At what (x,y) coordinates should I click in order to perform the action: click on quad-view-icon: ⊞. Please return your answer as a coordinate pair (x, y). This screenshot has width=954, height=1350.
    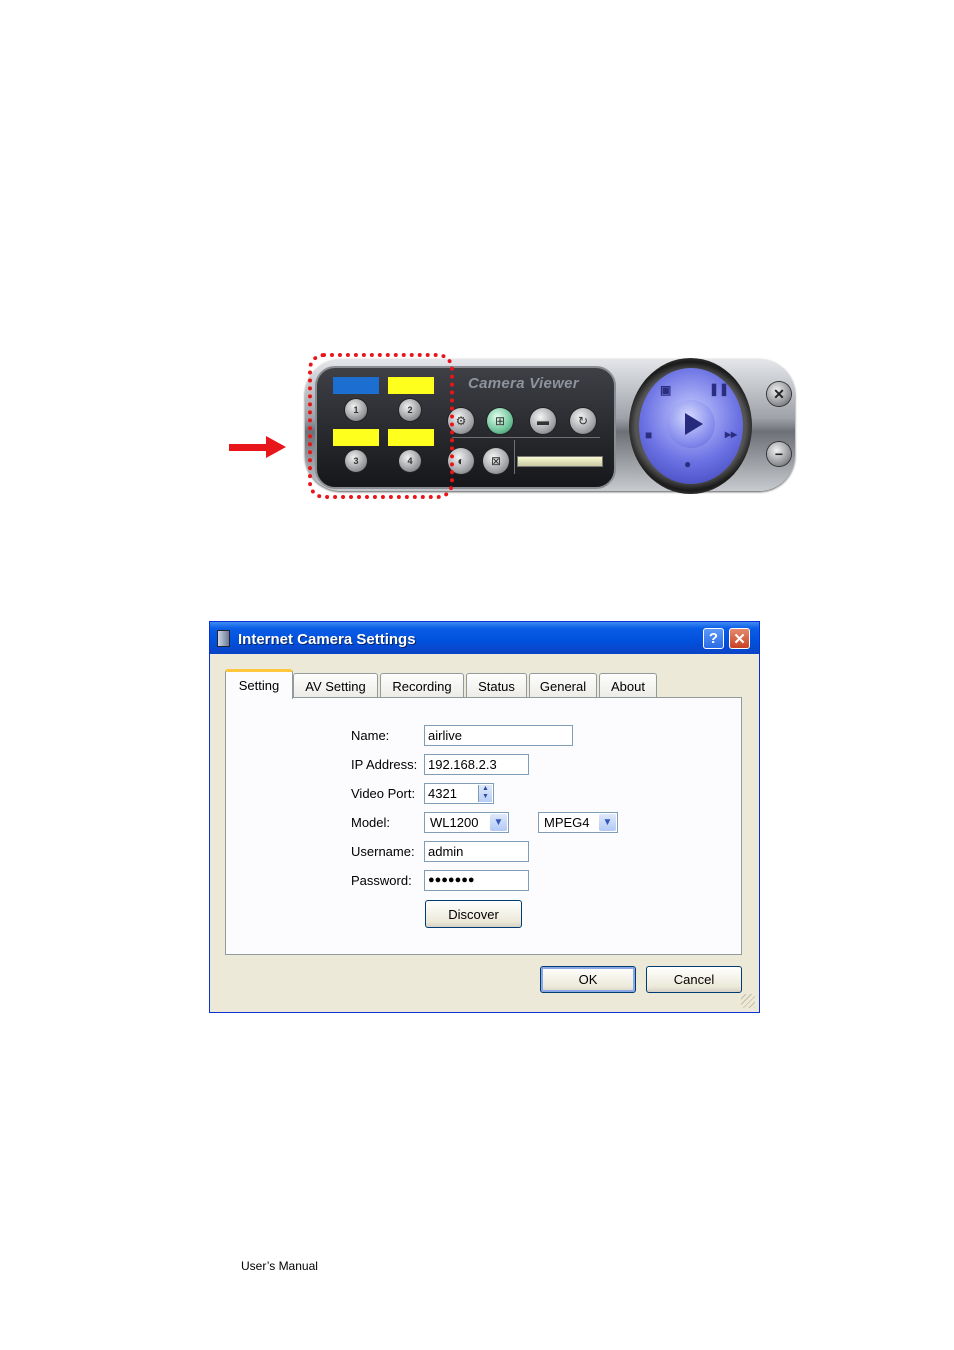
    Looking at the image, I should click on (500, 421).